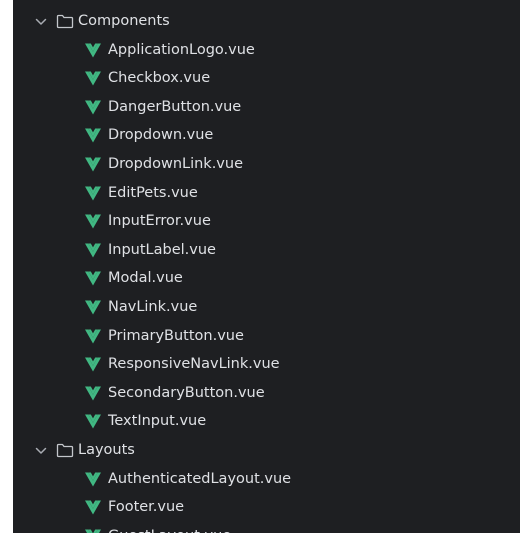 This screenshot has width=520, height=533. What do you see at coordinates (266, 135) in the screenshot?
I see `file-row: Dropdown.vue` at bounding box center [266, 135].